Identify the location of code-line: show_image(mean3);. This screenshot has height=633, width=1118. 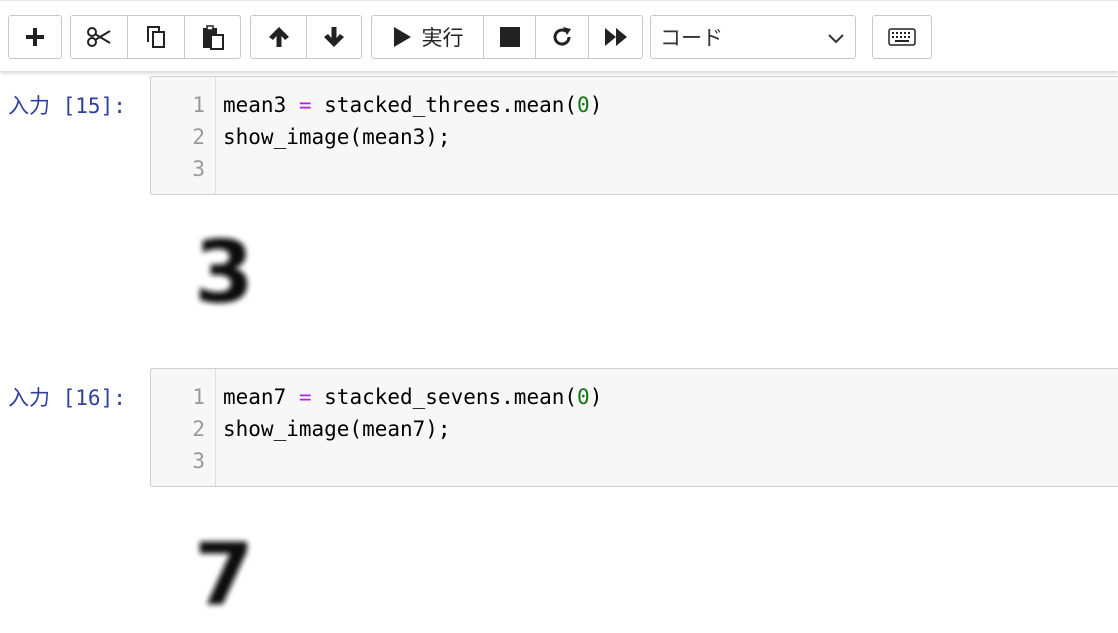
(337, 137).